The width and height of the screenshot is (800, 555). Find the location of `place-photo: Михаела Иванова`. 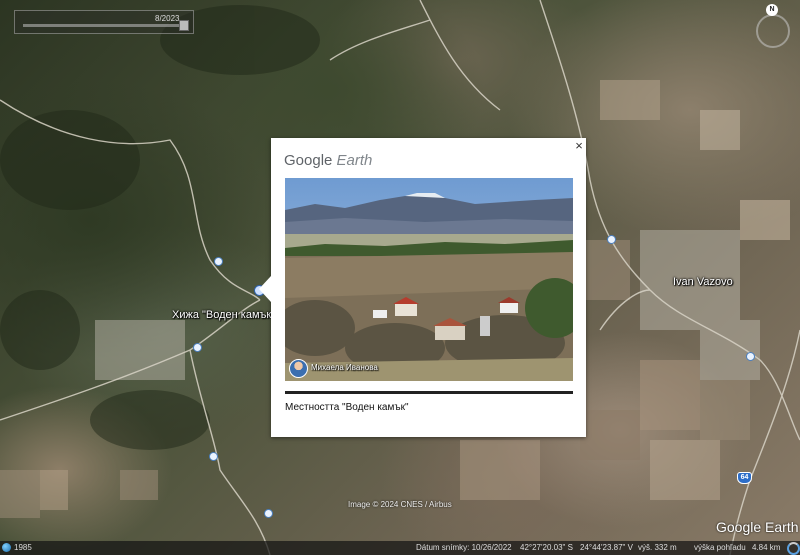

place-photo: Михаела Иванова is located at coordinates (429, 279).